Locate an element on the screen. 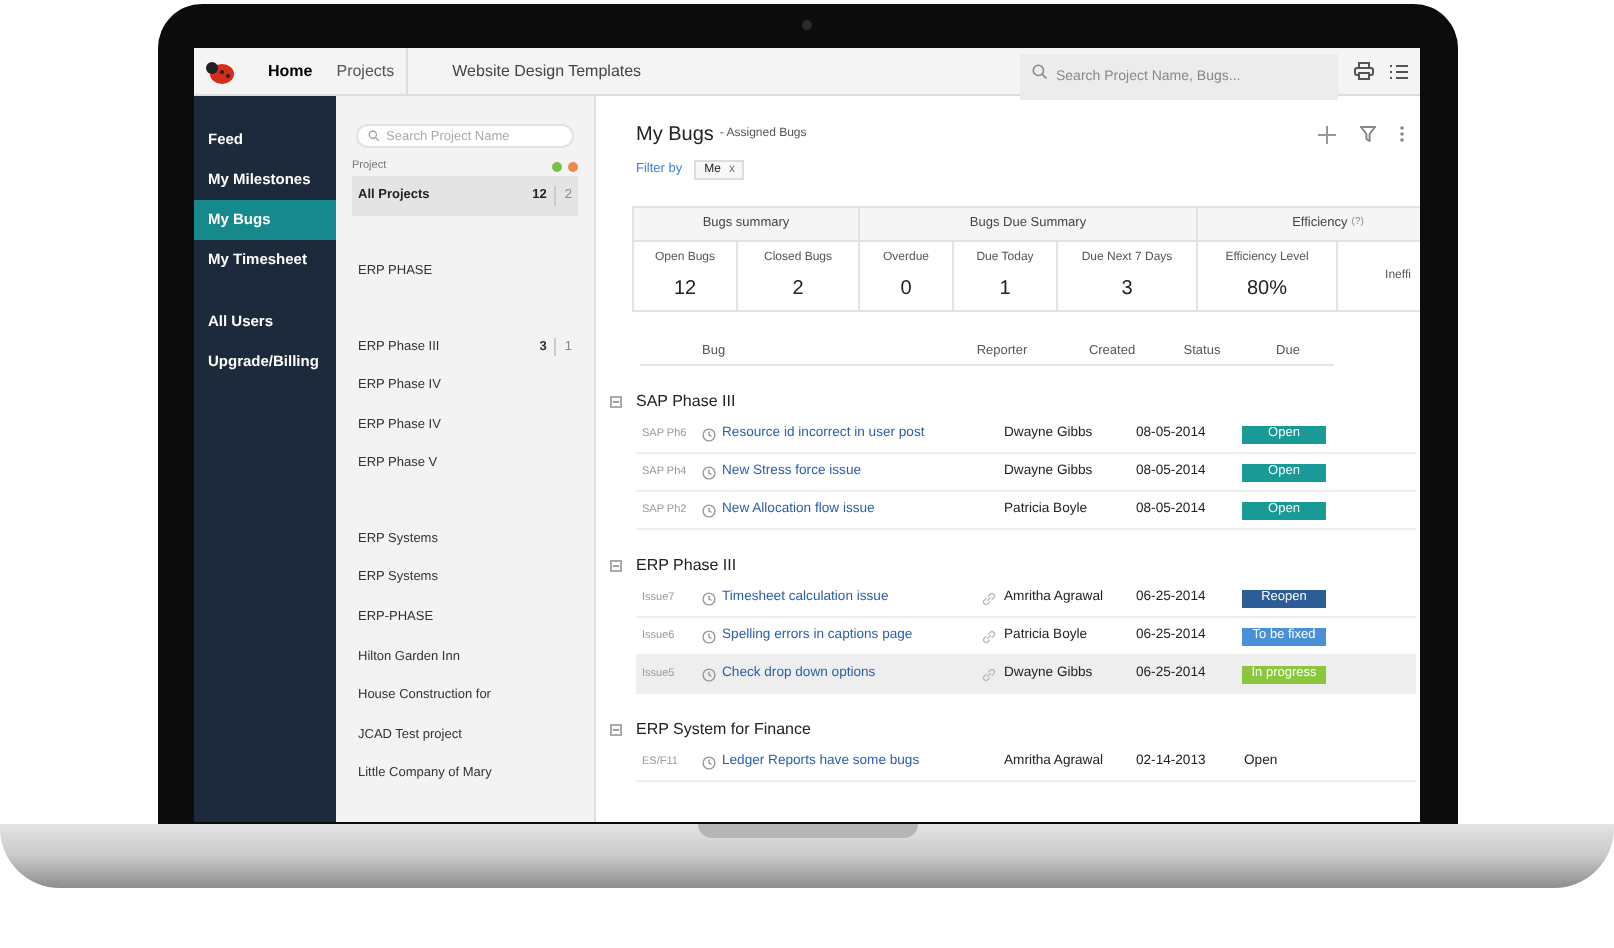 The width and height of the screenshot is (1614, 948). group-title: SAP Phase III is located at coordinates (686, 402).